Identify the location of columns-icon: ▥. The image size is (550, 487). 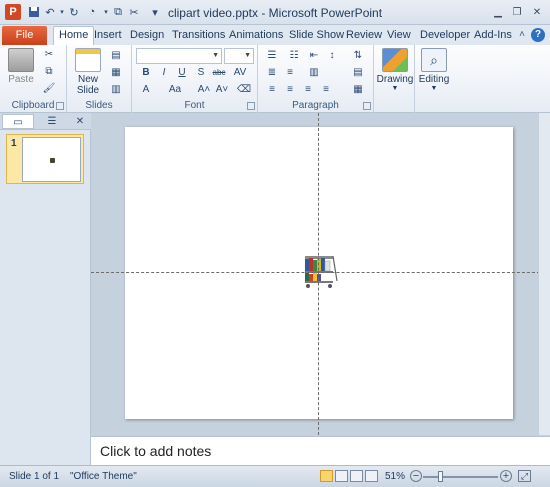
(314, 73).